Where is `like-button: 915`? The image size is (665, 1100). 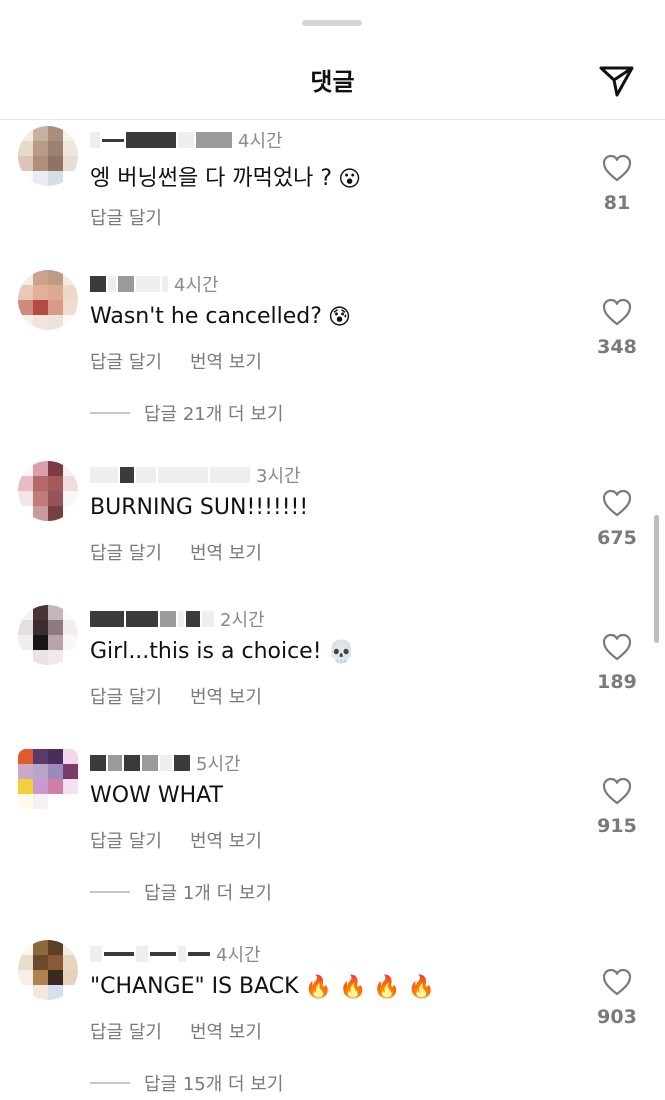 like-button: 915 is located at coordinates (617, 807).